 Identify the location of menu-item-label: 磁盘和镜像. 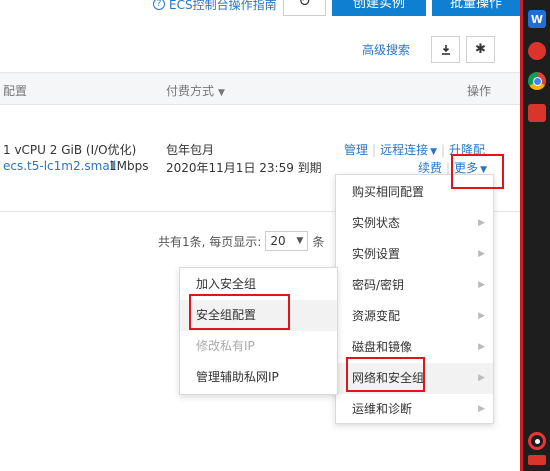
(382, 347).